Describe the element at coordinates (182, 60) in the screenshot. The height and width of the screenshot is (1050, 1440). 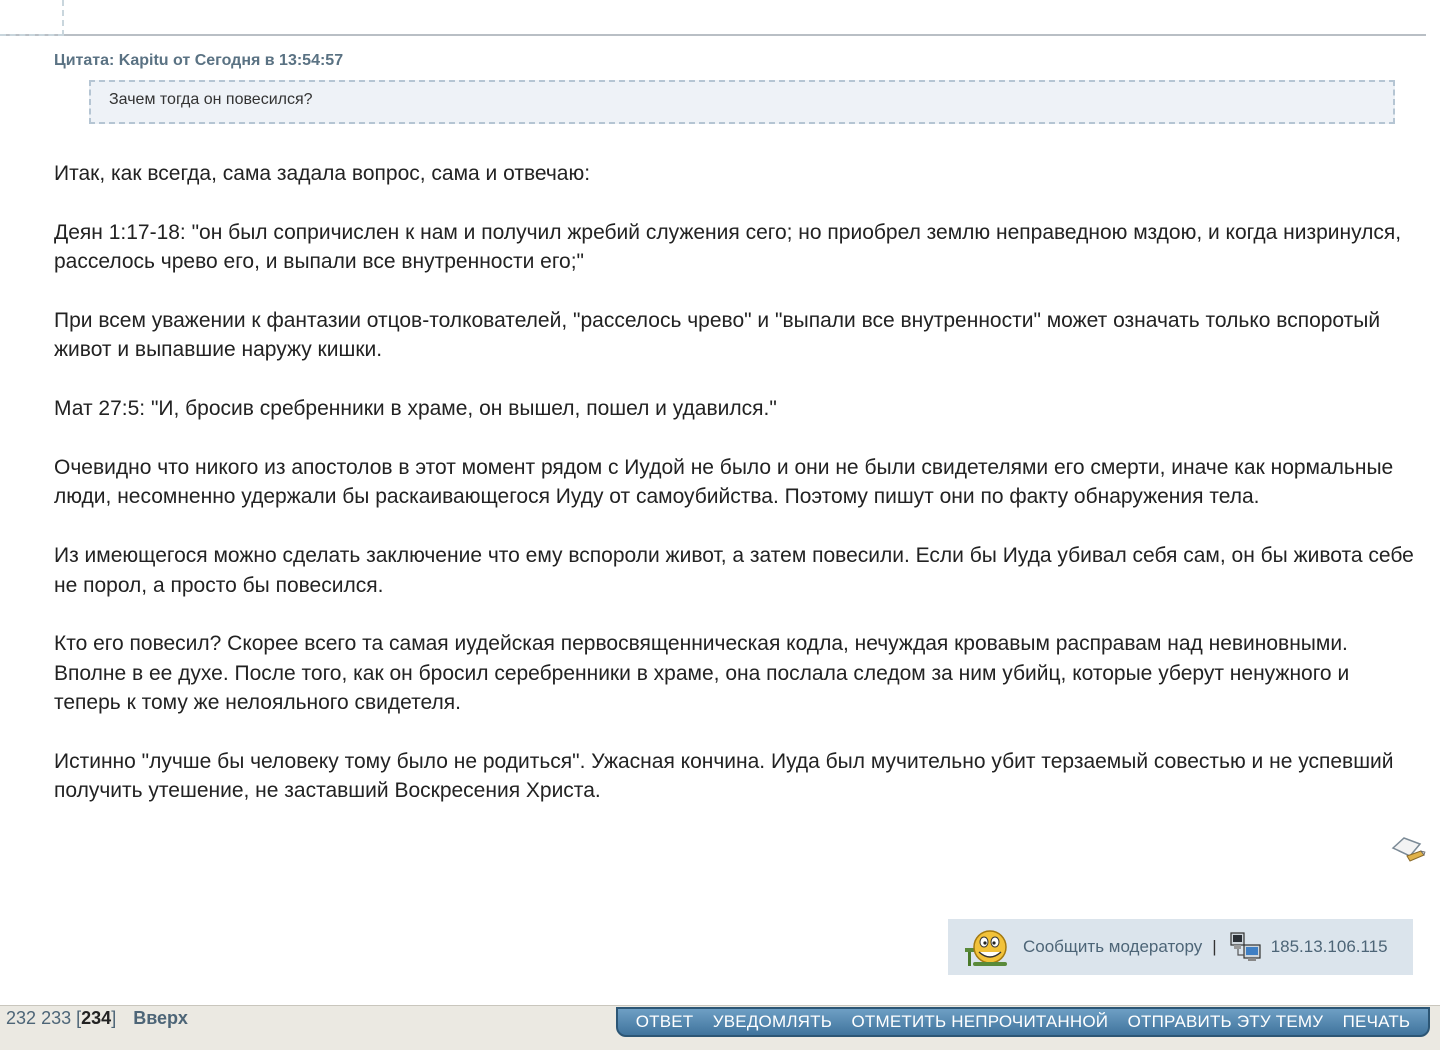
I see `quote-from: от` at that location.